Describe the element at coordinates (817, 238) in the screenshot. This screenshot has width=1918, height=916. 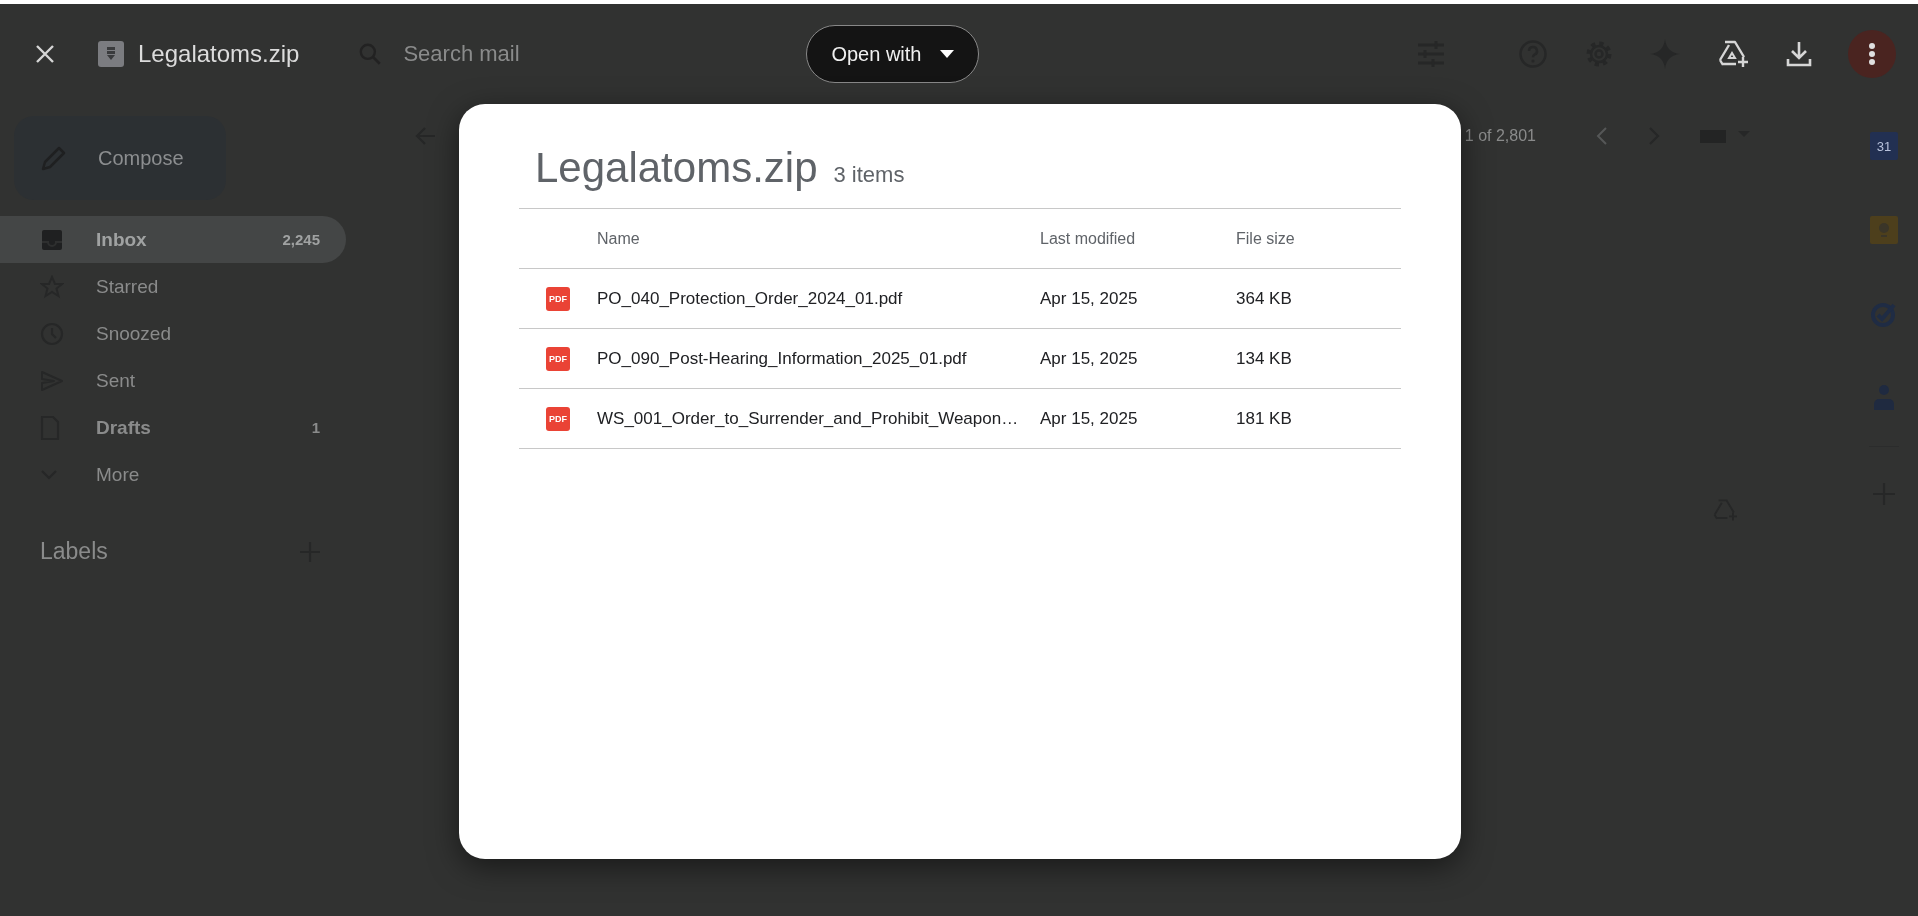
I see `column-header: Name` at that location.